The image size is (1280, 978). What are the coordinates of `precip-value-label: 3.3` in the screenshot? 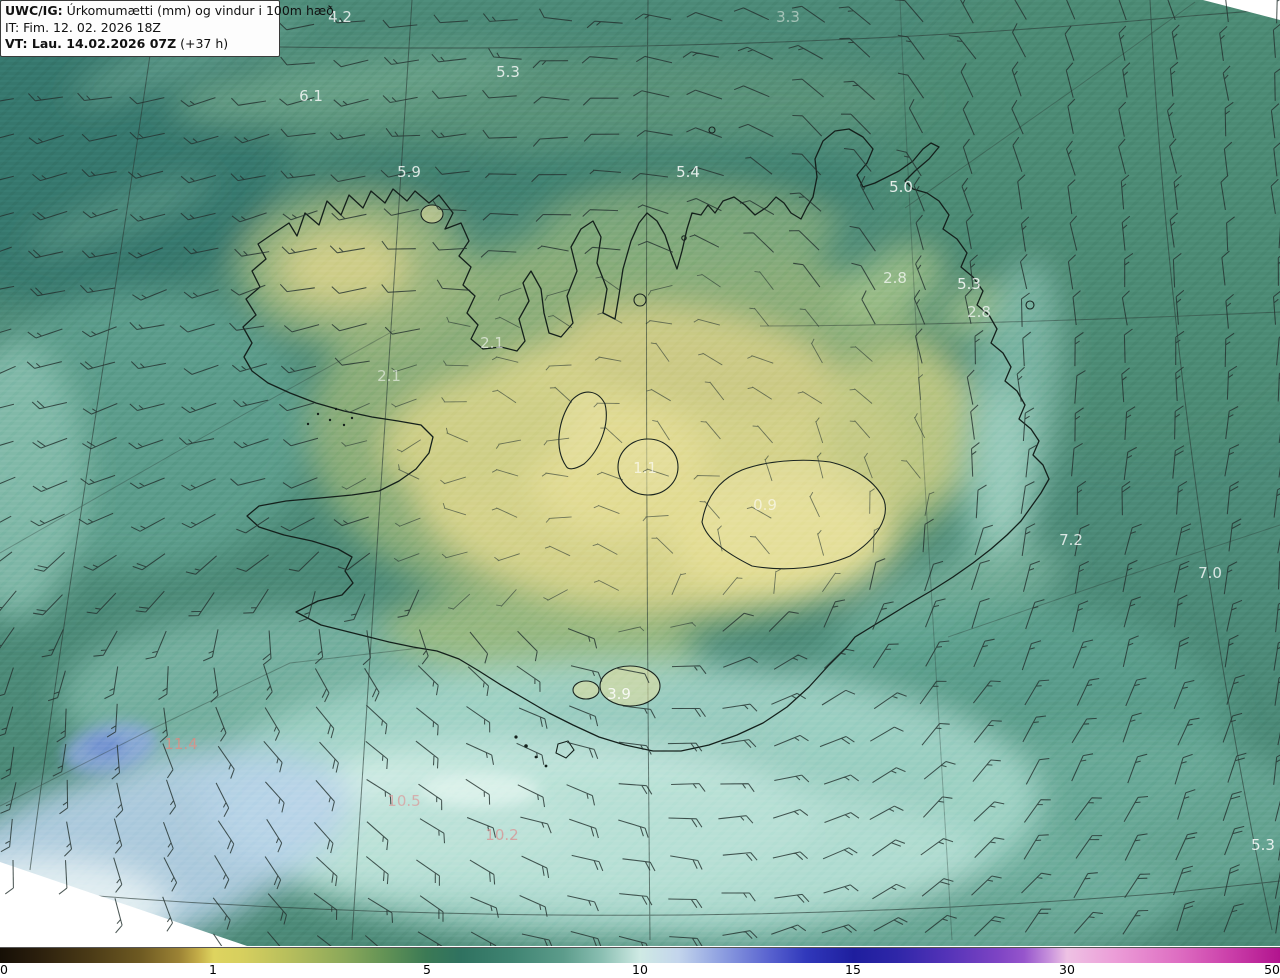 It's located at (788, 17).